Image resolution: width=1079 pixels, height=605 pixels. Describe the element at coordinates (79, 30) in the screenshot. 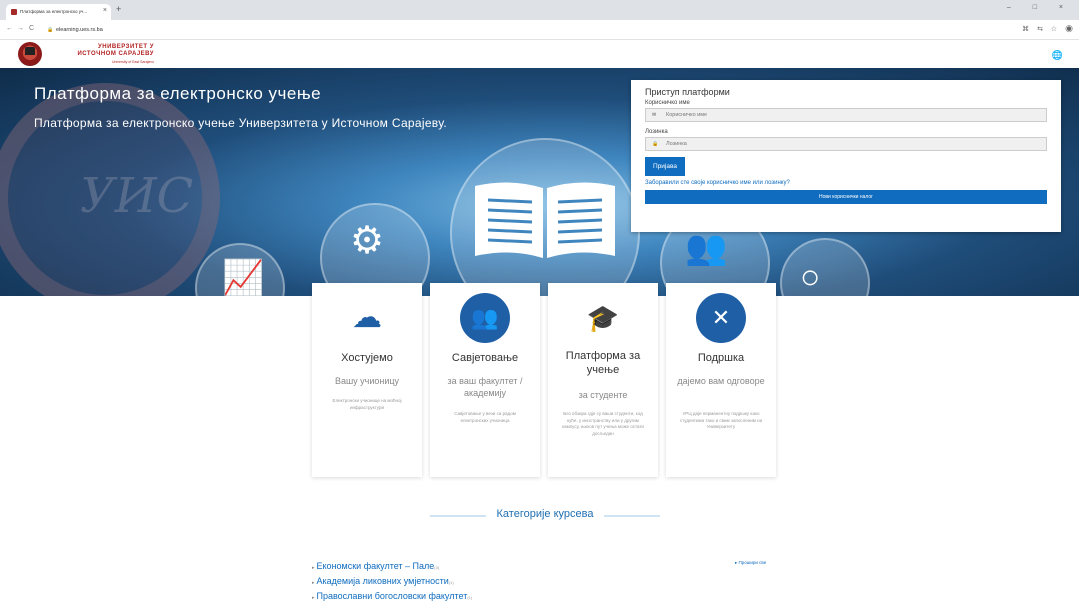

I see `url-text: elearning.ues.rs.ba` at that location.